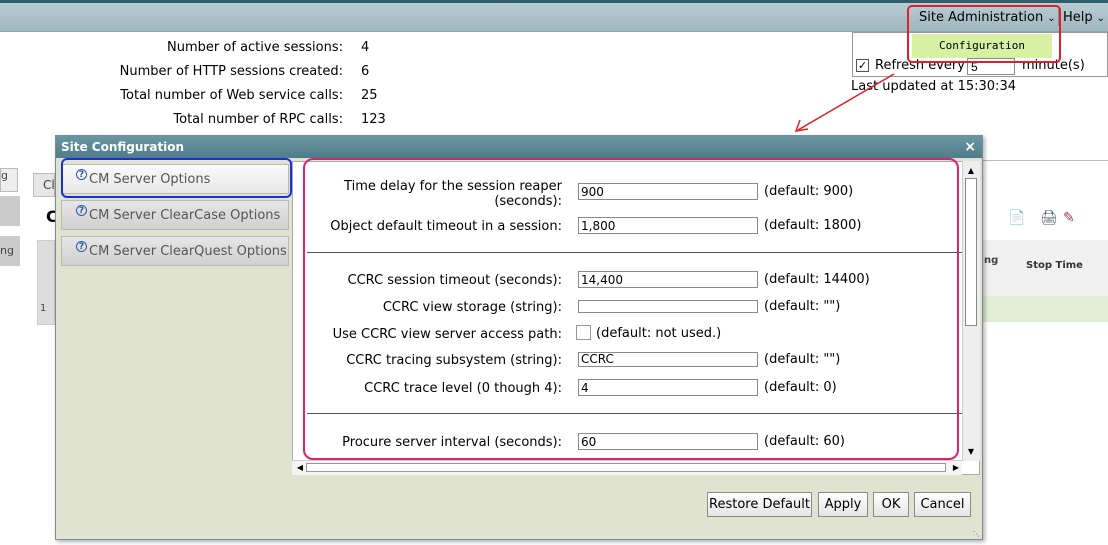 This screenshot has width=1108, height=545. What do you see at coordinates (971, 252) in the screenshot?
I see `vertical-scroll-thumb` at bounding box center [971, 252].